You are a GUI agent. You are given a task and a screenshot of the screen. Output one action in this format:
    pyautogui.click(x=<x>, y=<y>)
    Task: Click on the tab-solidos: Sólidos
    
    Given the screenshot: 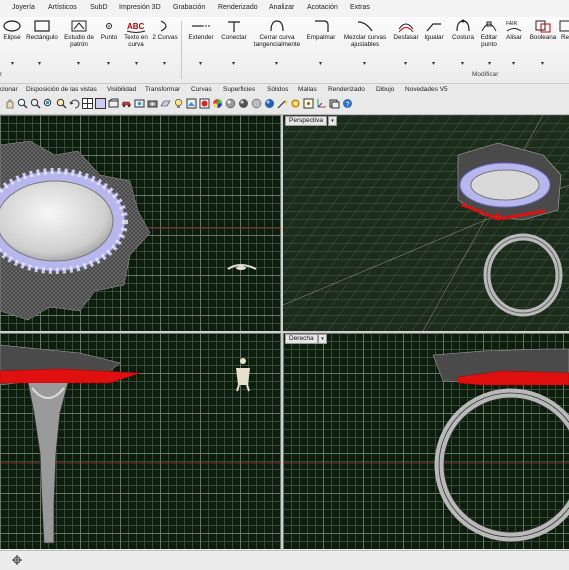 What is the action you would take?
    pyautogui.click(x=277, y=89)
    